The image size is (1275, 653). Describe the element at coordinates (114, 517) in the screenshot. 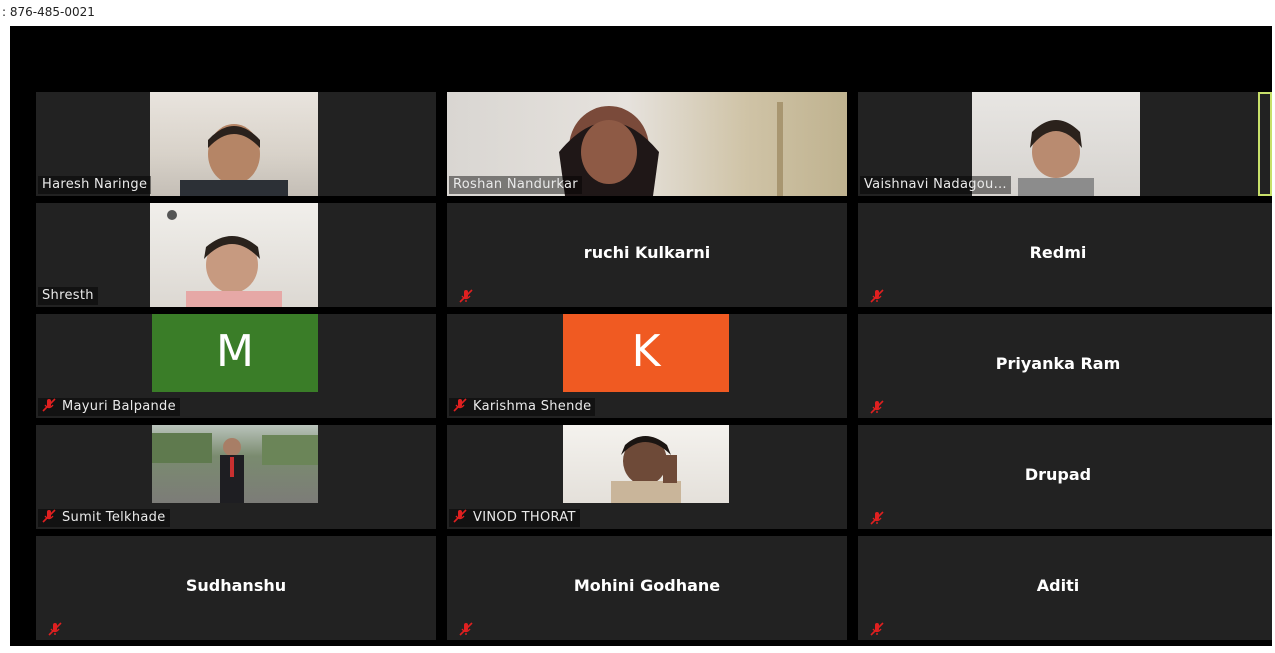

I see `participant-name: Sumit Telkhade` at that location.